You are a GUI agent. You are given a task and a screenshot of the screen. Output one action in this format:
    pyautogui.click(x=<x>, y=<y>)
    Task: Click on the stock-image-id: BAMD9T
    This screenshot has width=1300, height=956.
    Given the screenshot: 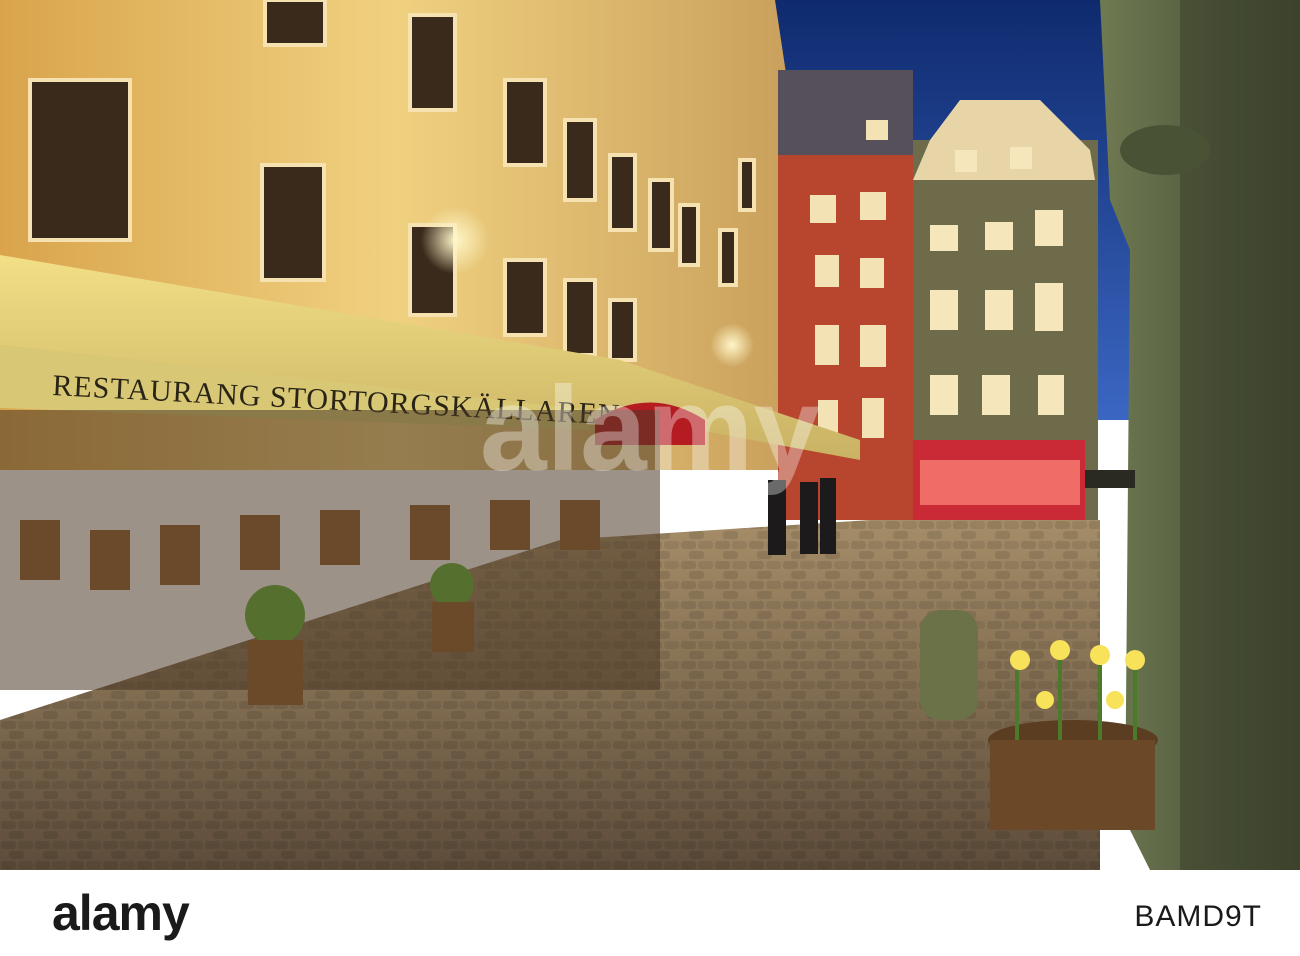 What is the action you would take?
    pyautogui.click(x=1198, y=916)
    